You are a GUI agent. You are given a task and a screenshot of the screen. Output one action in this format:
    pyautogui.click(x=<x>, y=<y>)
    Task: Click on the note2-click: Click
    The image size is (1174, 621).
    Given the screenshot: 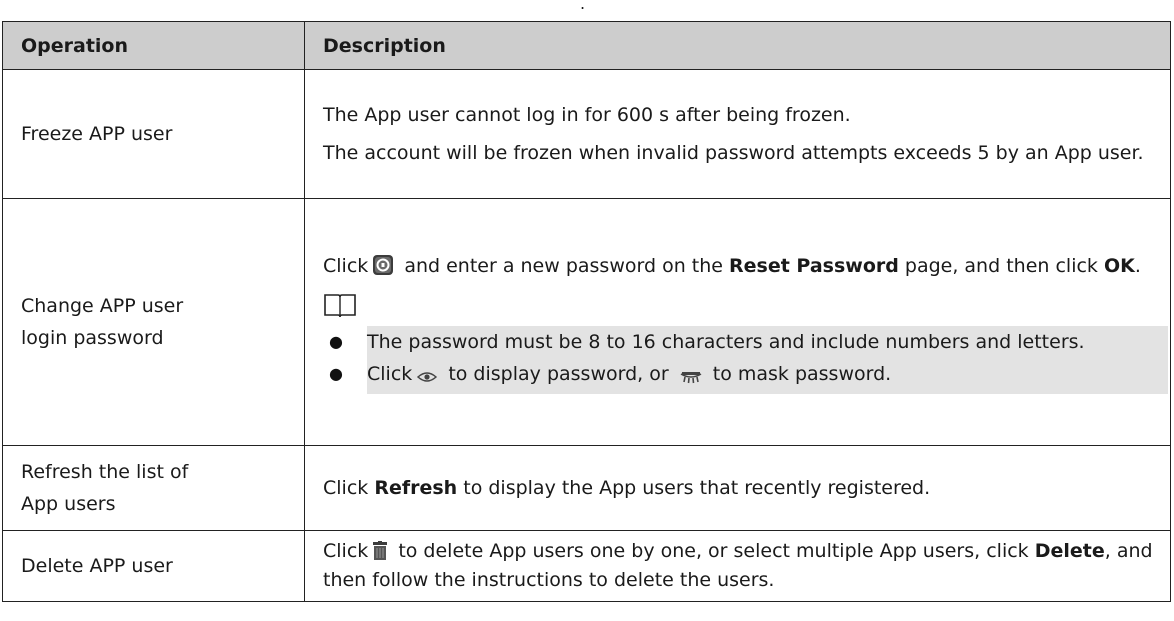 What is the action you would take?
    pyautogui.click(x=390, y=374)
    